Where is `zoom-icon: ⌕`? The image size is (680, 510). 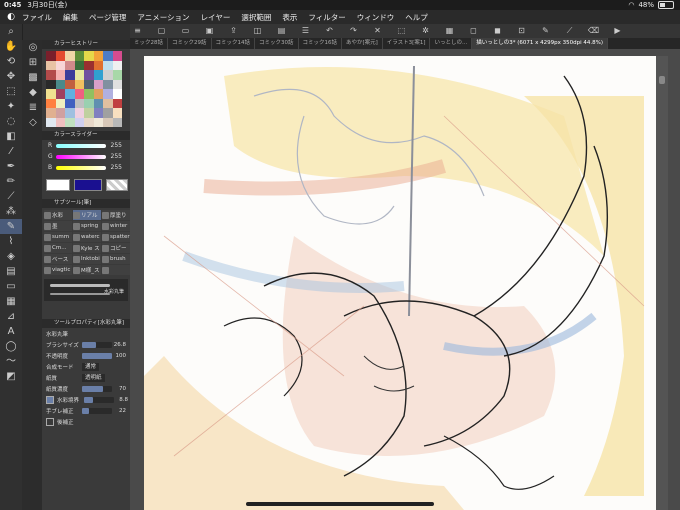 zoom-icon: ⌕ is located at coordinates (11, 31).